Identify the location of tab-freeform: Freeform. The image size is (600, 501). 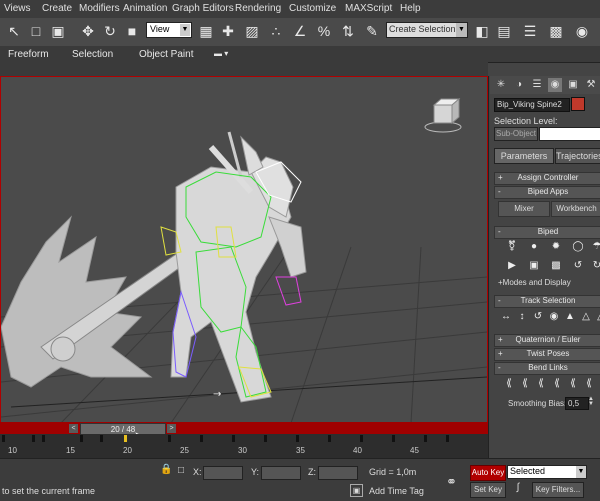
(28, 54).